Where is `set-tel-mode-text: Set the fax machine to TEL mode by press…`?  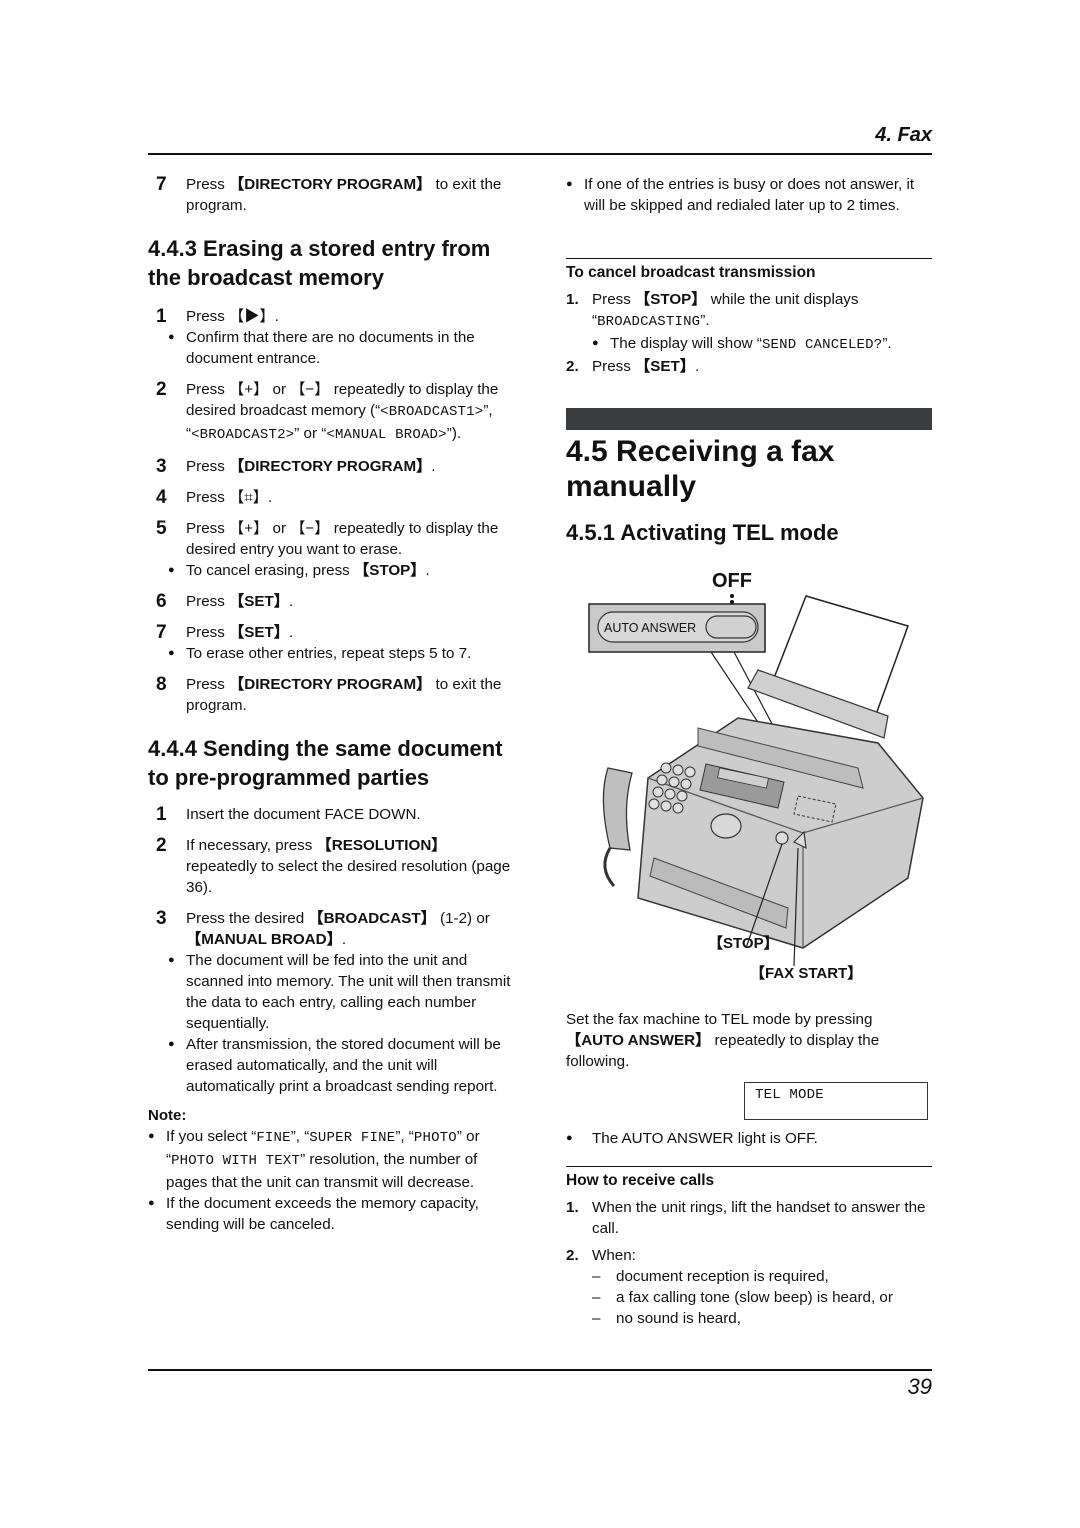 set-tel-mode-text: Set the fax machine to TEL mode by press… is located at coordinates (723, 1040).